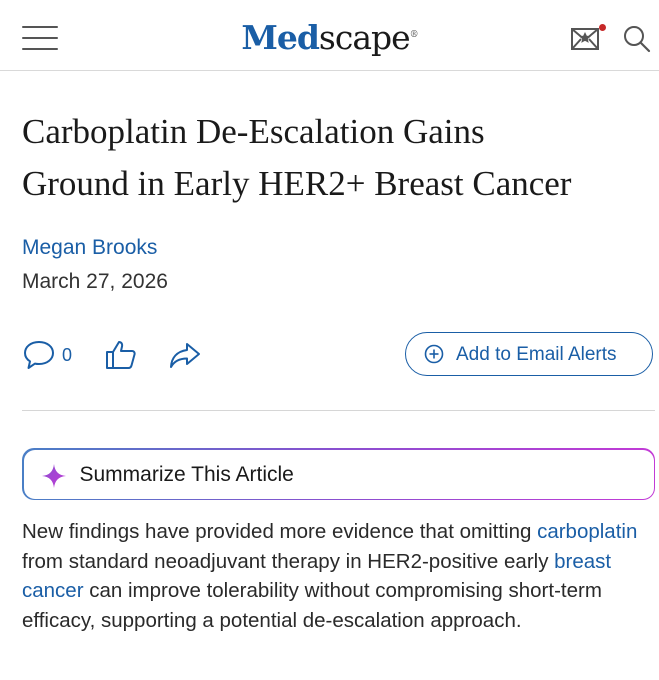 The height and width of the screenshot is (680, 659). Describe the element at coordinates (186, 474) in the screenshot. I see `summarize-label: Summarize This Article` at that location.